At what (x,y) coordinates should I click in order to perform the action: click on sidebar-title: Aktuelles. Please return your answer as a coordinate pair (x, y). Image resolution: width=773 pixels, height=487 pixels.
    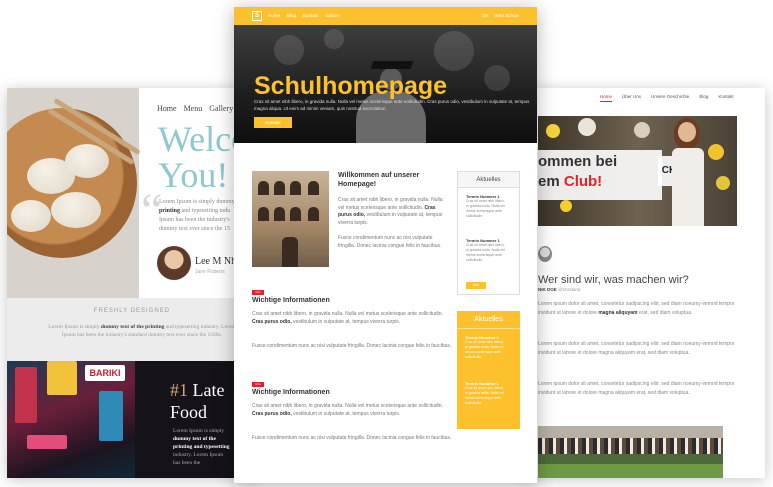
    Looking at the image, I should click on (488, 180).